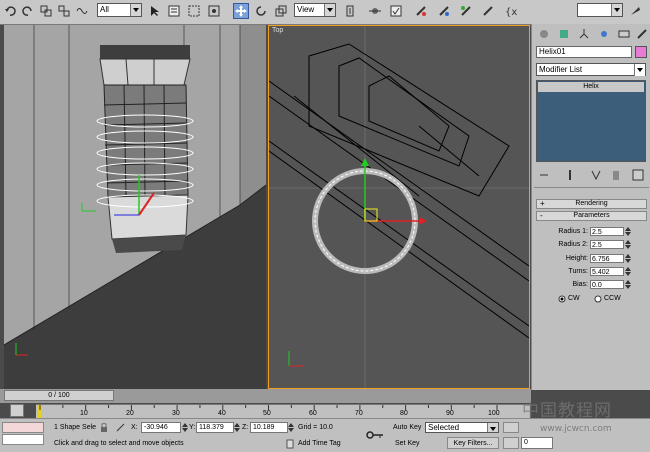 The height and width of the screenshot is (452, 650). Describe the element at coordinates (290, 444) in the screenshot. I see `time-tag-icon` at that location.